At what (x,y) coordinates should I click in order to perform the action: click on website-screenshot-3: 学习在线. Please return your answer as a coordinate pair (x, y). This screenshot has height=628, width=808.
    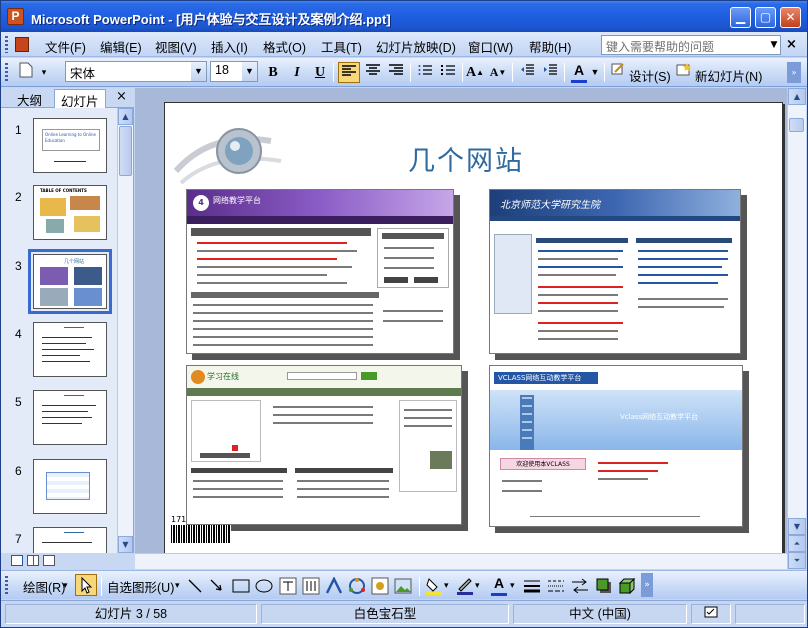
    Looking at the image, I should click on (324, 445).